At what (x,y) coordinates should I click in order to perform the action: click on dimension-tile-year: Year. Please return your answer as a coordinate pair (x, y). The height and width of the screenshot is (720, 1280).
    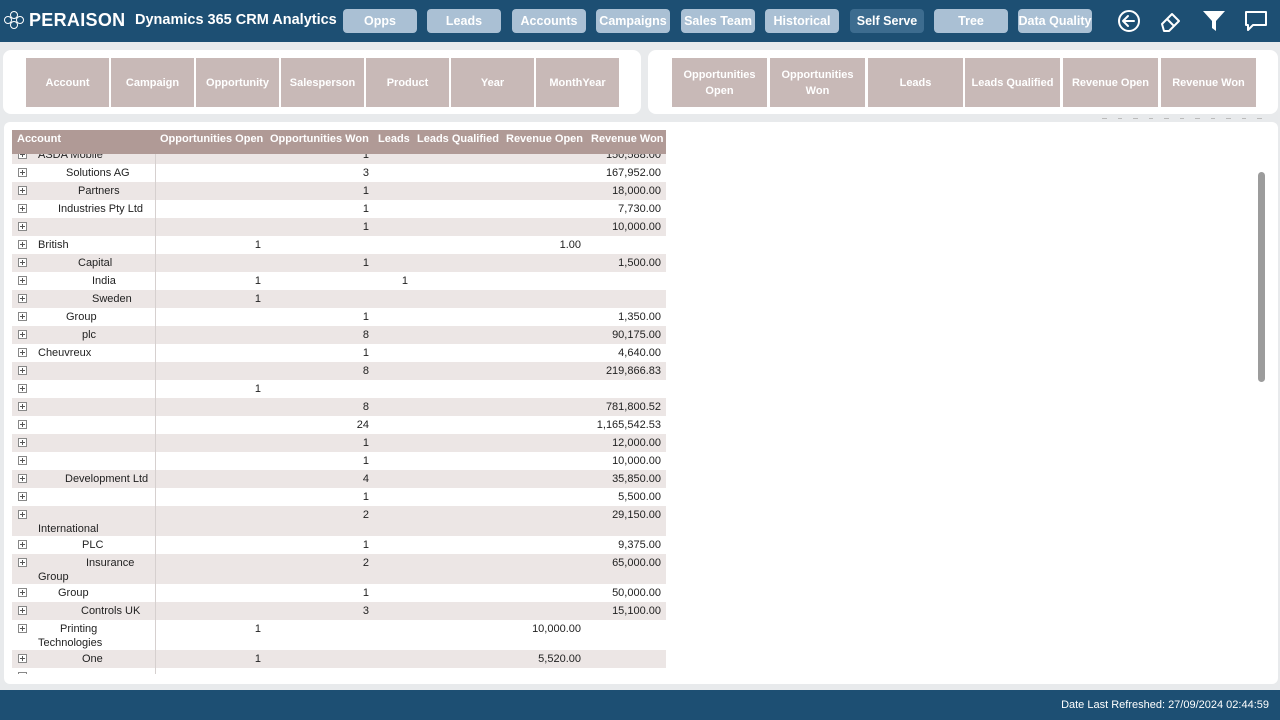
    Looking at the image, I should click on (492, 82).